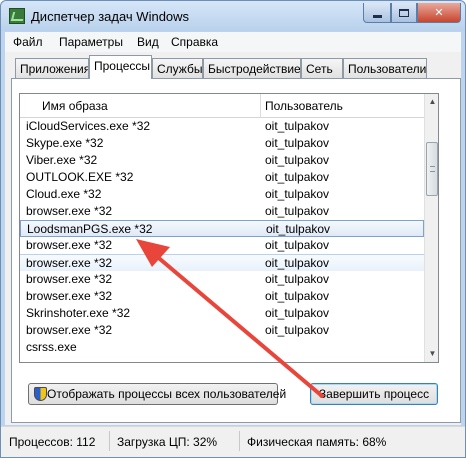 The image size is (466, 458). What do you see at coordinates (222, 194) in the screenshot?
I see `table-row: Cloud.exe *32 oit_tulpakov` at bounding box center [222, 194].